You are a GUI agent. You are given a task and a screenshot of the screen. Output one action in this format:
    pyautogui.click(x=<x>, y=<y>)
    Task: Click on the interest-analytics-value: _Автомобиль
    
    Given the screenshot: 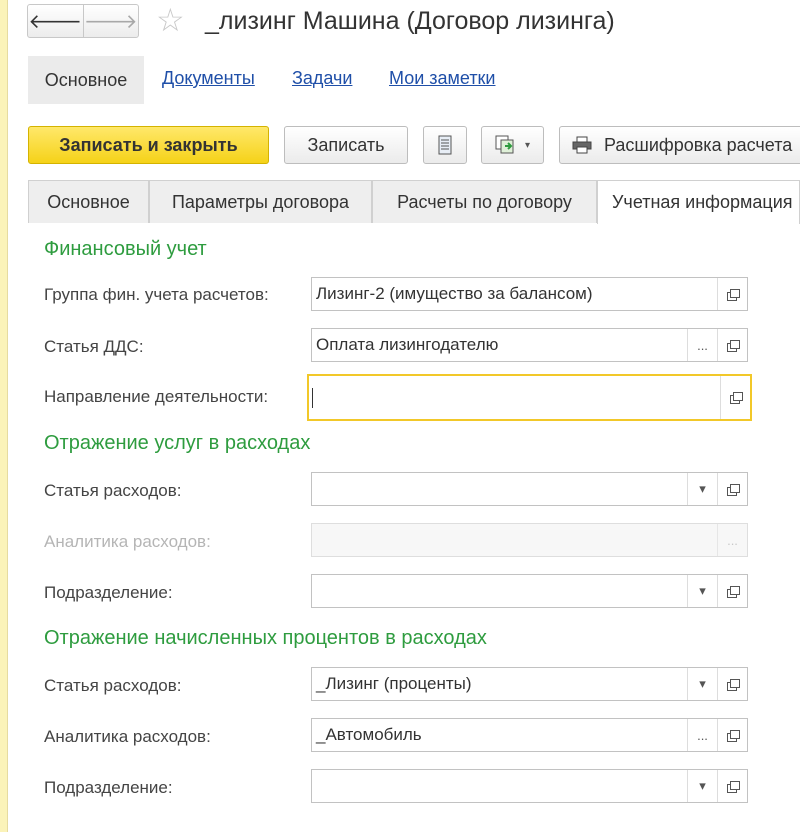 What is the action you would take?
    pyautogui.click(x=499, y=735)
    